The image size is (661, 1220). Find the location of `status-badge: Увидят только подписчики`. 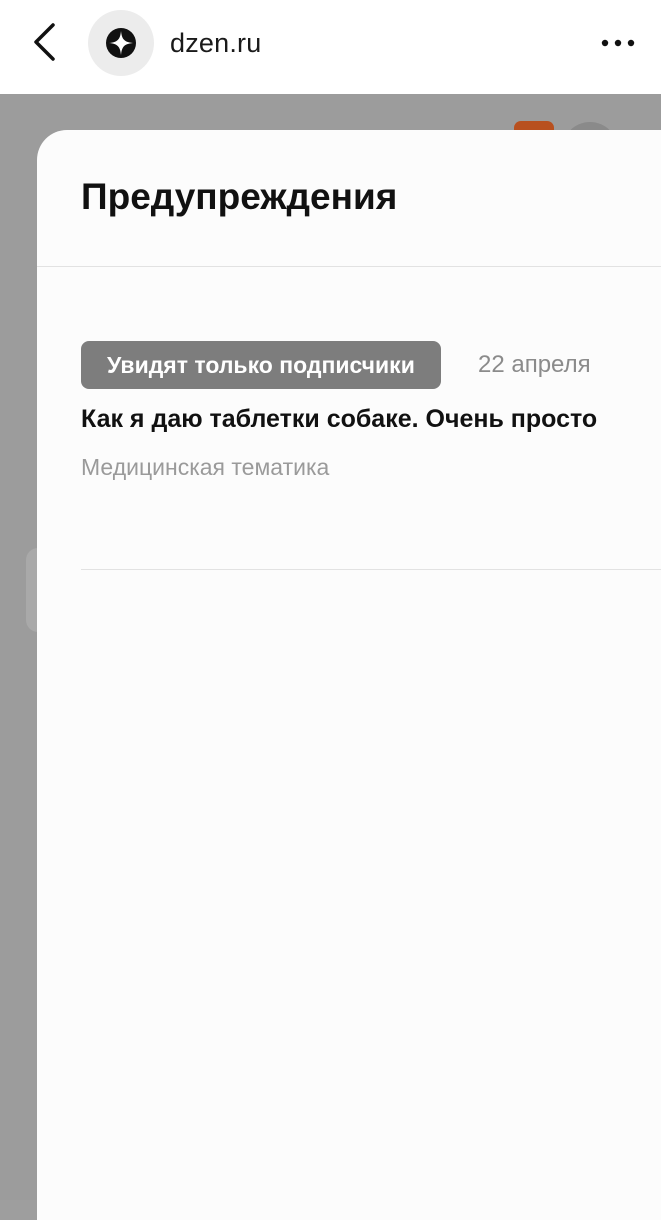

status-badge: Увидят только подписчики is located at coordinates (261, 365).